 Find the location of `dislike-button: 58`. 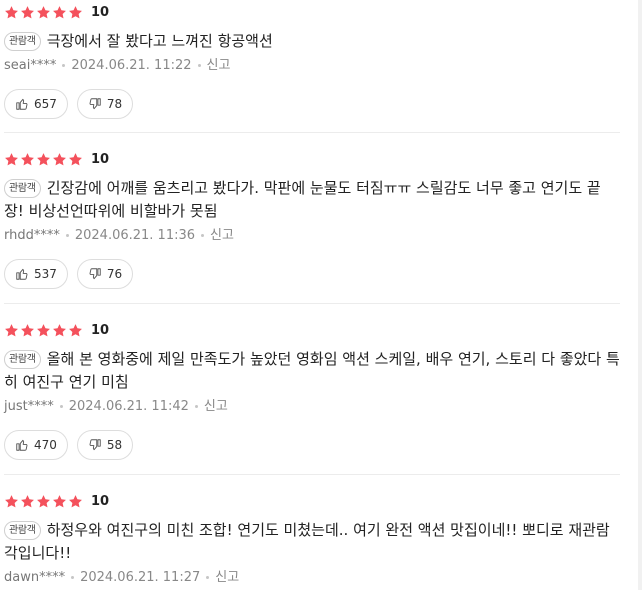

dislike-button: 58 is located at coordinates (105, 445).